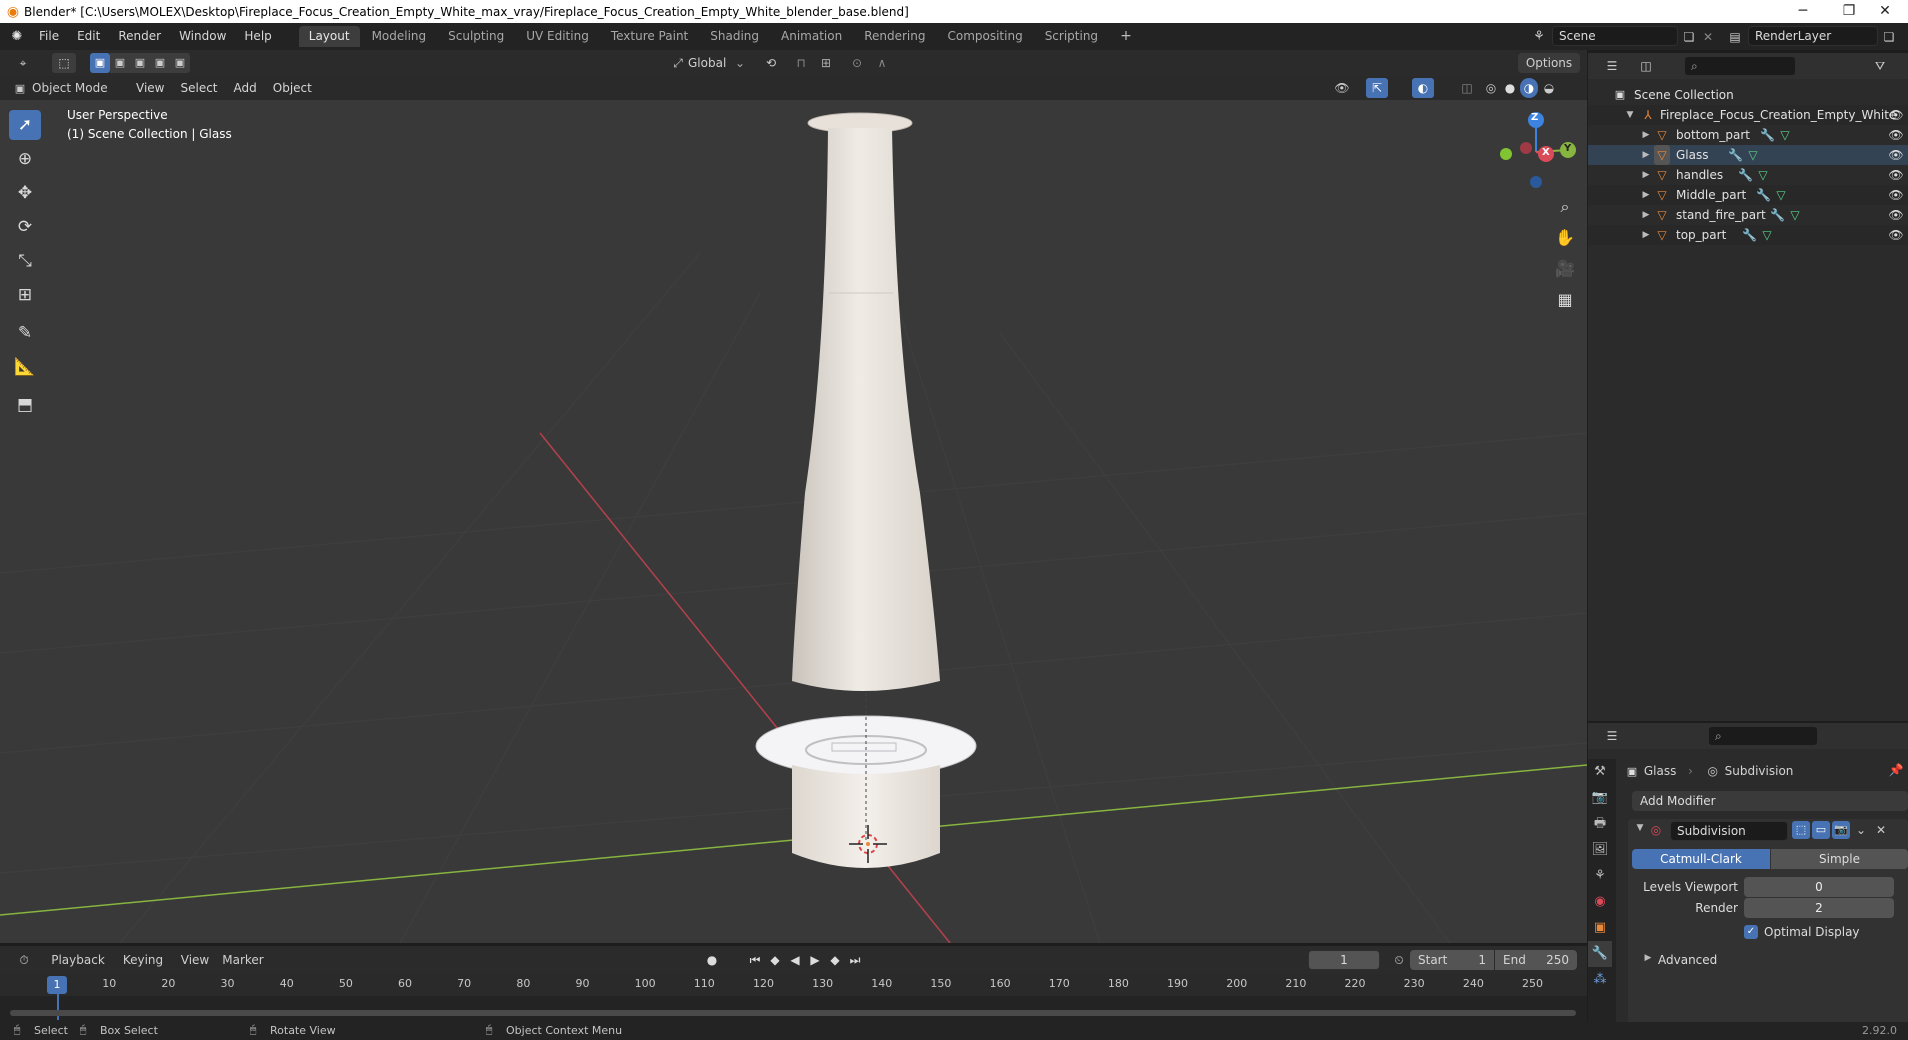 The height and width of the screenshot is (1040, 1908). I want to click on snap-target-icon: ⊞, so click(826, 63).